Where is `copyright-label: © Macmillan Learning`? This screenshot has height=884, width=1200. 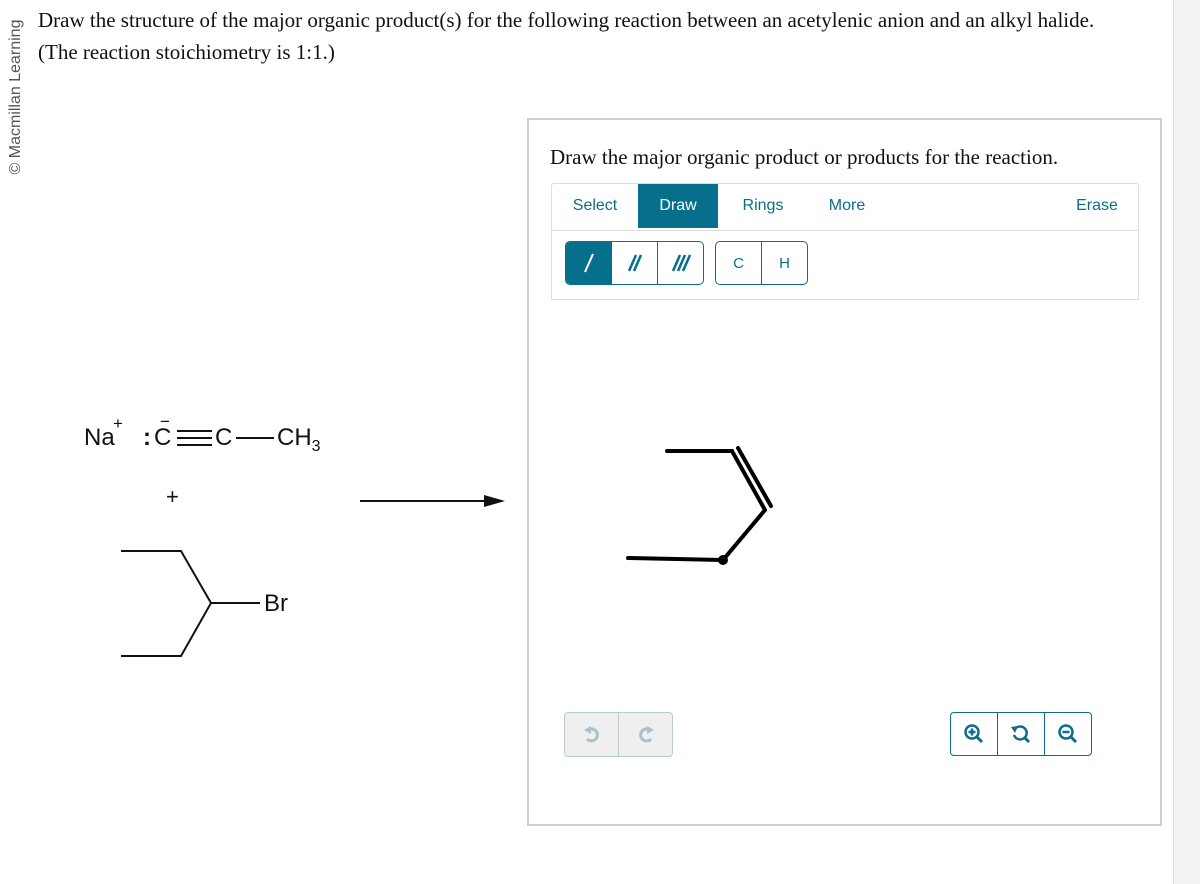
copyright-label: © Macmillan Learning is located at coordinates (15, 97).